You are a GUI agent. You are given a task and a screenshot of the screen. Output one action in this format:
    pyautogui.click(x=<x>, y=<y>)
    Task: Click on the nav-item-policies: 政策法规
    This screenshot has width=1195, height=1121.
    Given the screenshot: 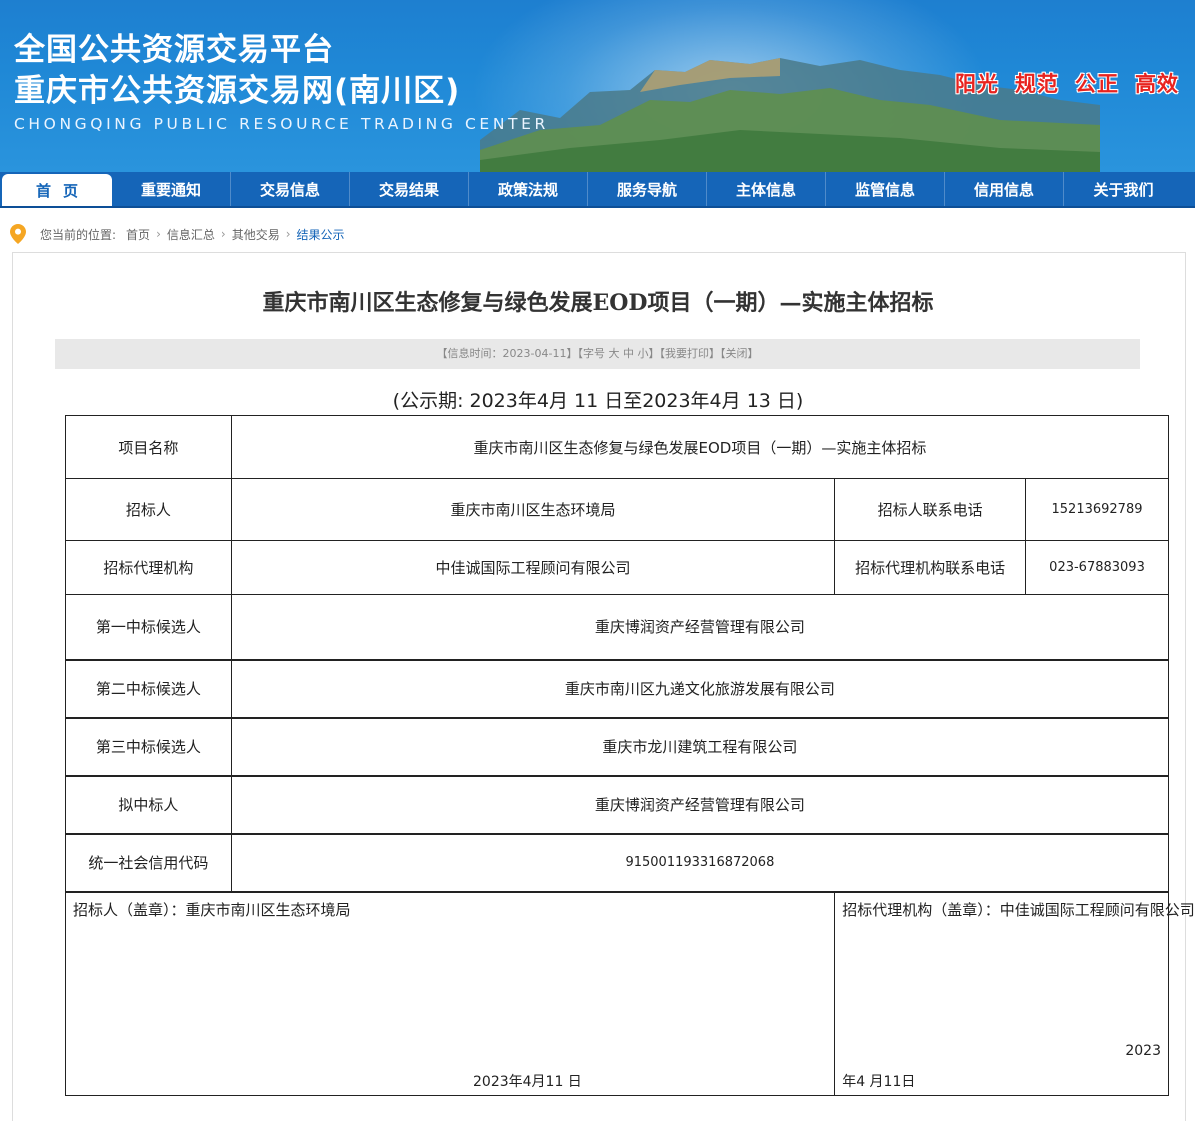 What is the action you would take?
    pyautogui.click(x=528, y=189)
    